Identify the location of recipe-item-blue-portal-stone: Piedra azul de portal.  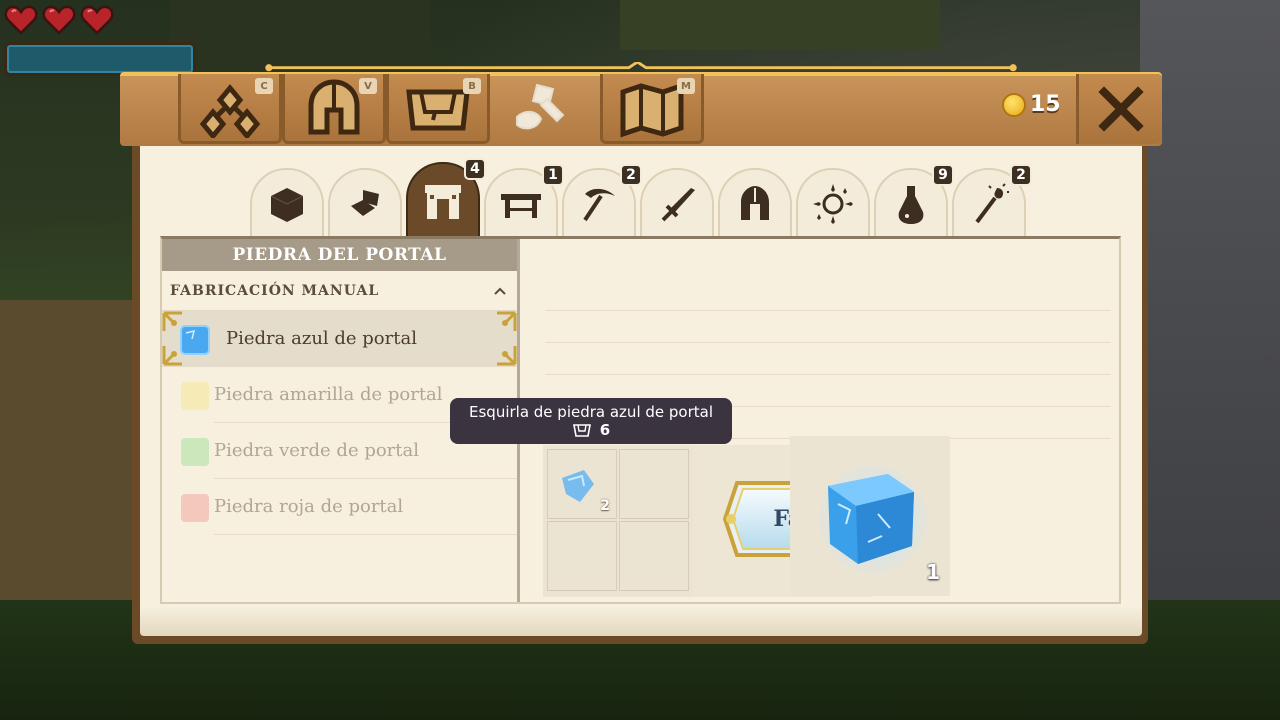
(339, 339).